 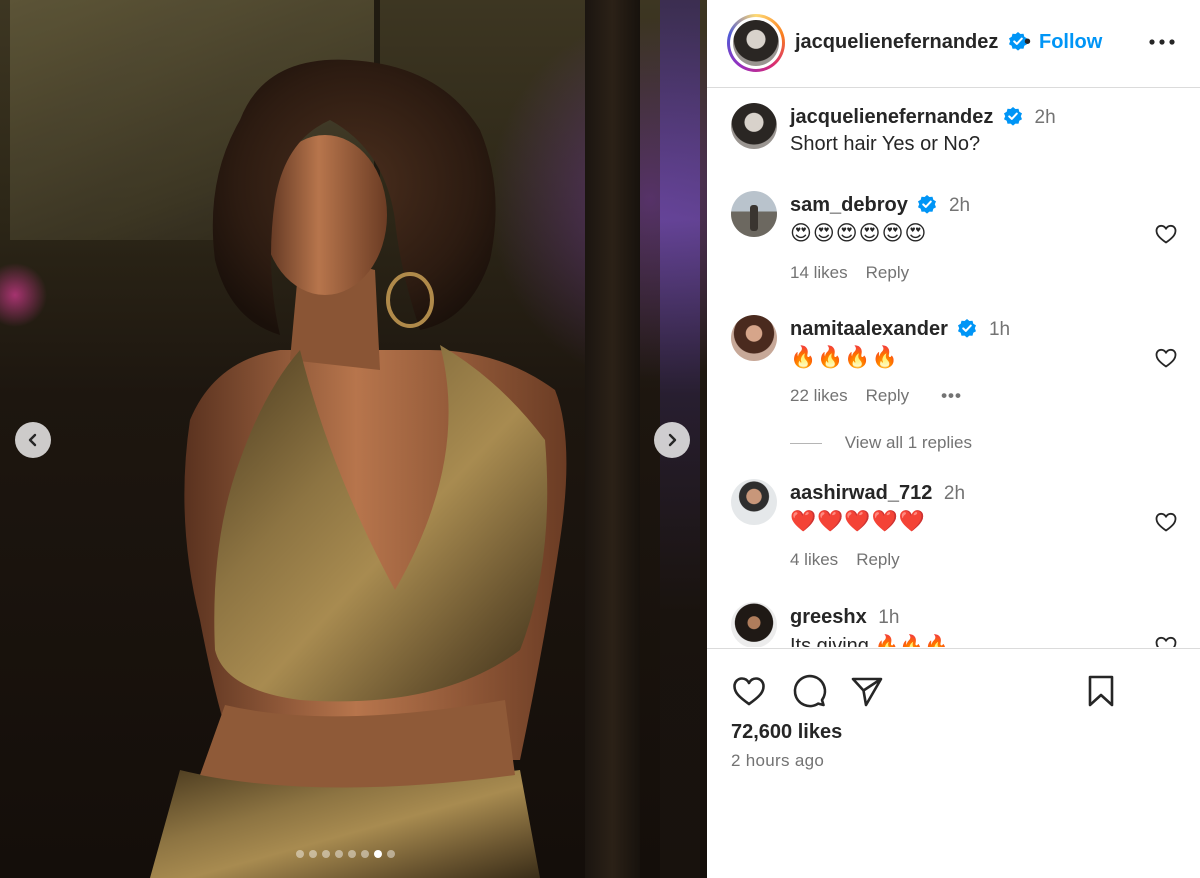 I want to click on chevron-left-icon, so click(x=32, y=440).